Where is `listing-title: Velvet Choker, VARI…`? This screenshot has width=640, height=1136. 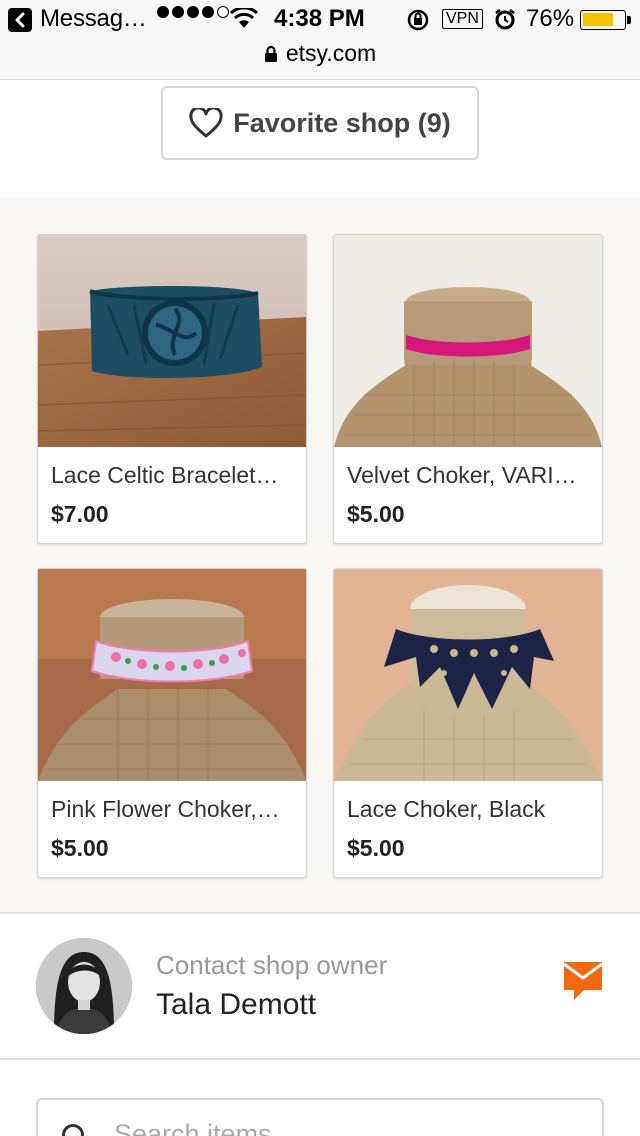
listing-title: Velvet Choker, VARI… is located at coordinates (469, 475).